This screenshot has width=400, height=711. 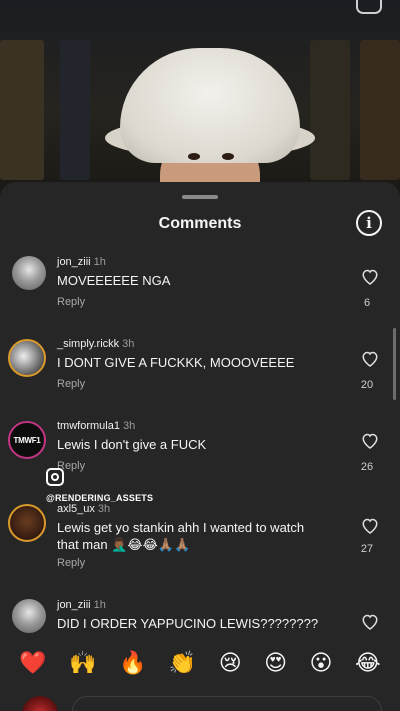 What do you see at coordinates (100, 498) in the screenshot?
I see `watermark-text: @RENDERING_ASSETS` at bounding box center [100, 498].